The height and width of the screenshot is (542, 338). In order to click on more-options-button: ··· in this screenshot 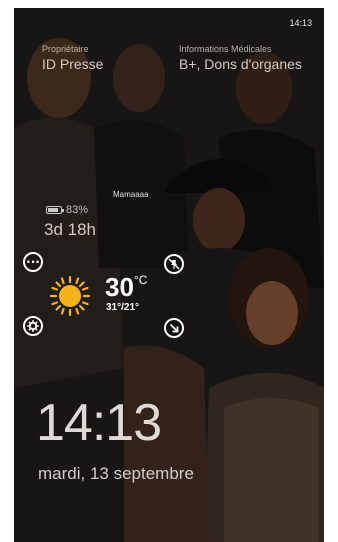, I will do `click(33, 262)`.